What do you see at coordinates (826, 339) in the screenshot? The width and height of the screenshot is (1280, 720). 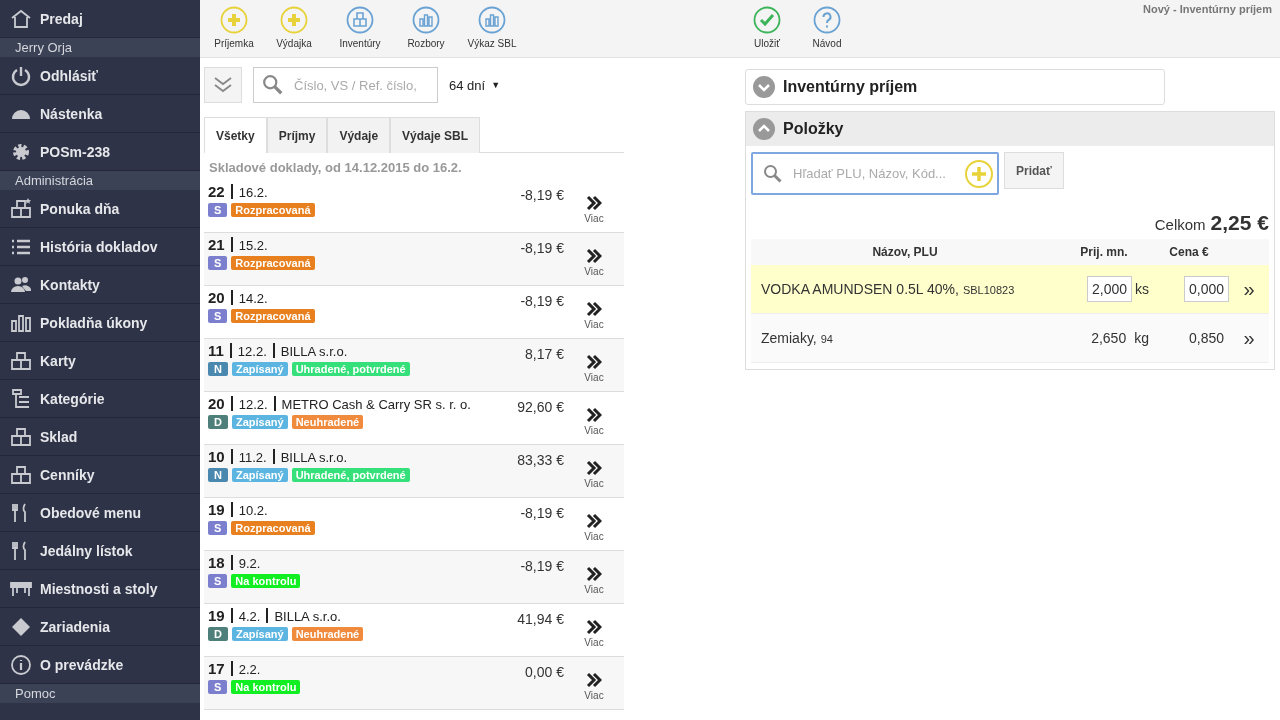 I see `item-plu: 94` at bounding box center [826, 339].